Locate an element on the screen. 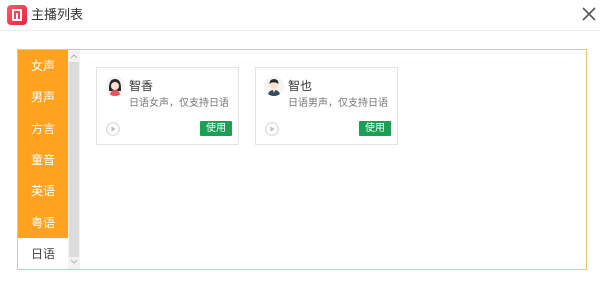  category-item-child: 童音 is located at coordinates (43, 159).